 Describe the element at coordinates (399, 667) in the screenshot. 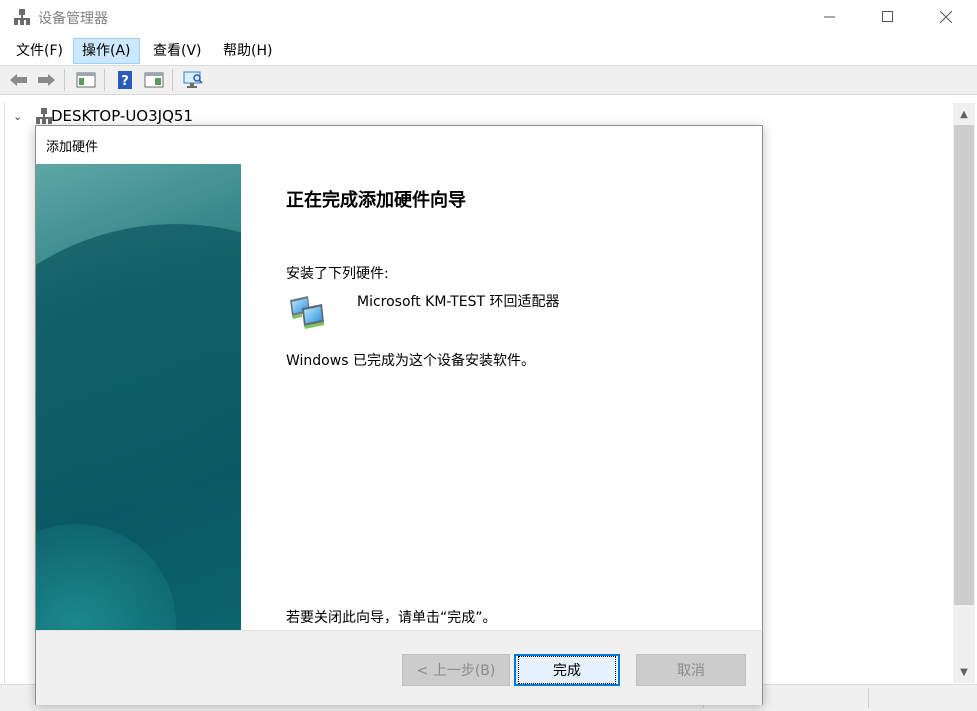

I see `wizard-footer: < 上一步(B) 完成 取消` at that location.